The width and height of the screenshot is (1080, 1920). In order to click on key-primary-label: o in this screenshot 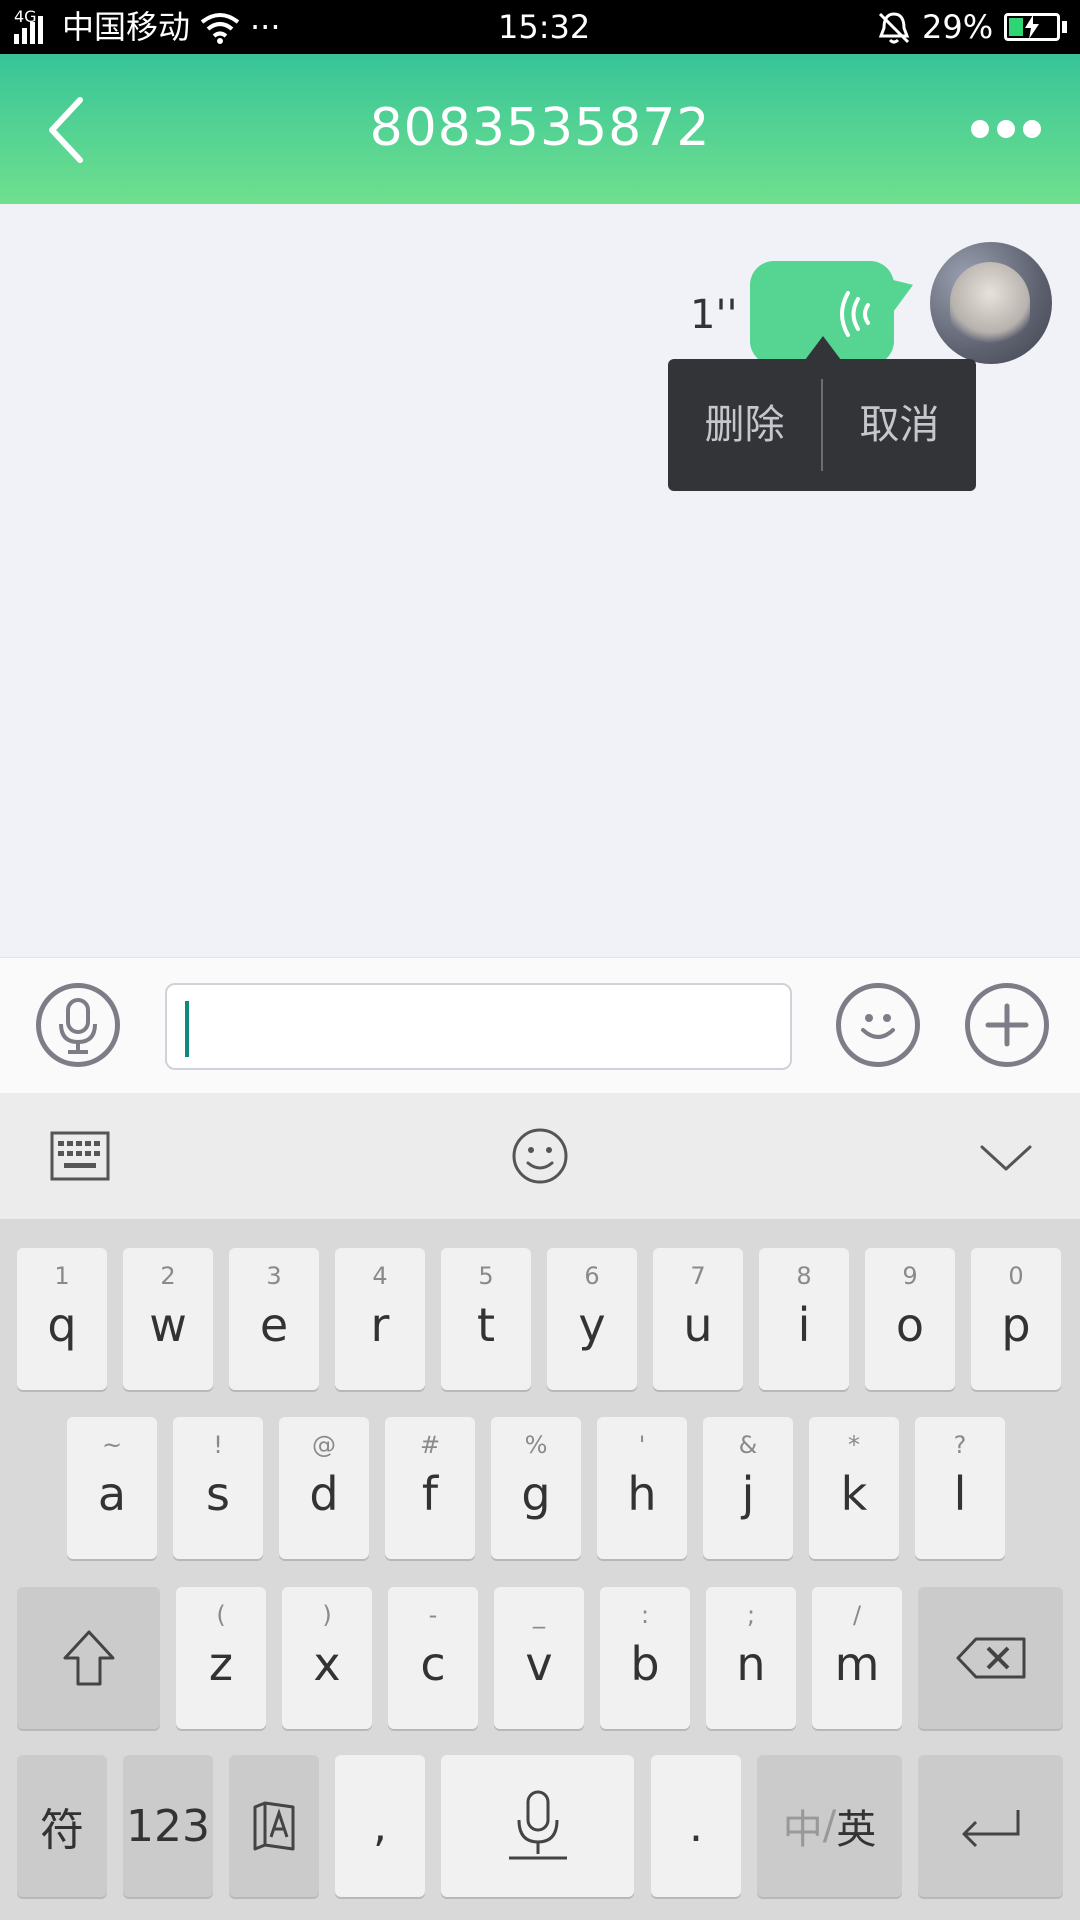, I will do `click(910, 1325)`.